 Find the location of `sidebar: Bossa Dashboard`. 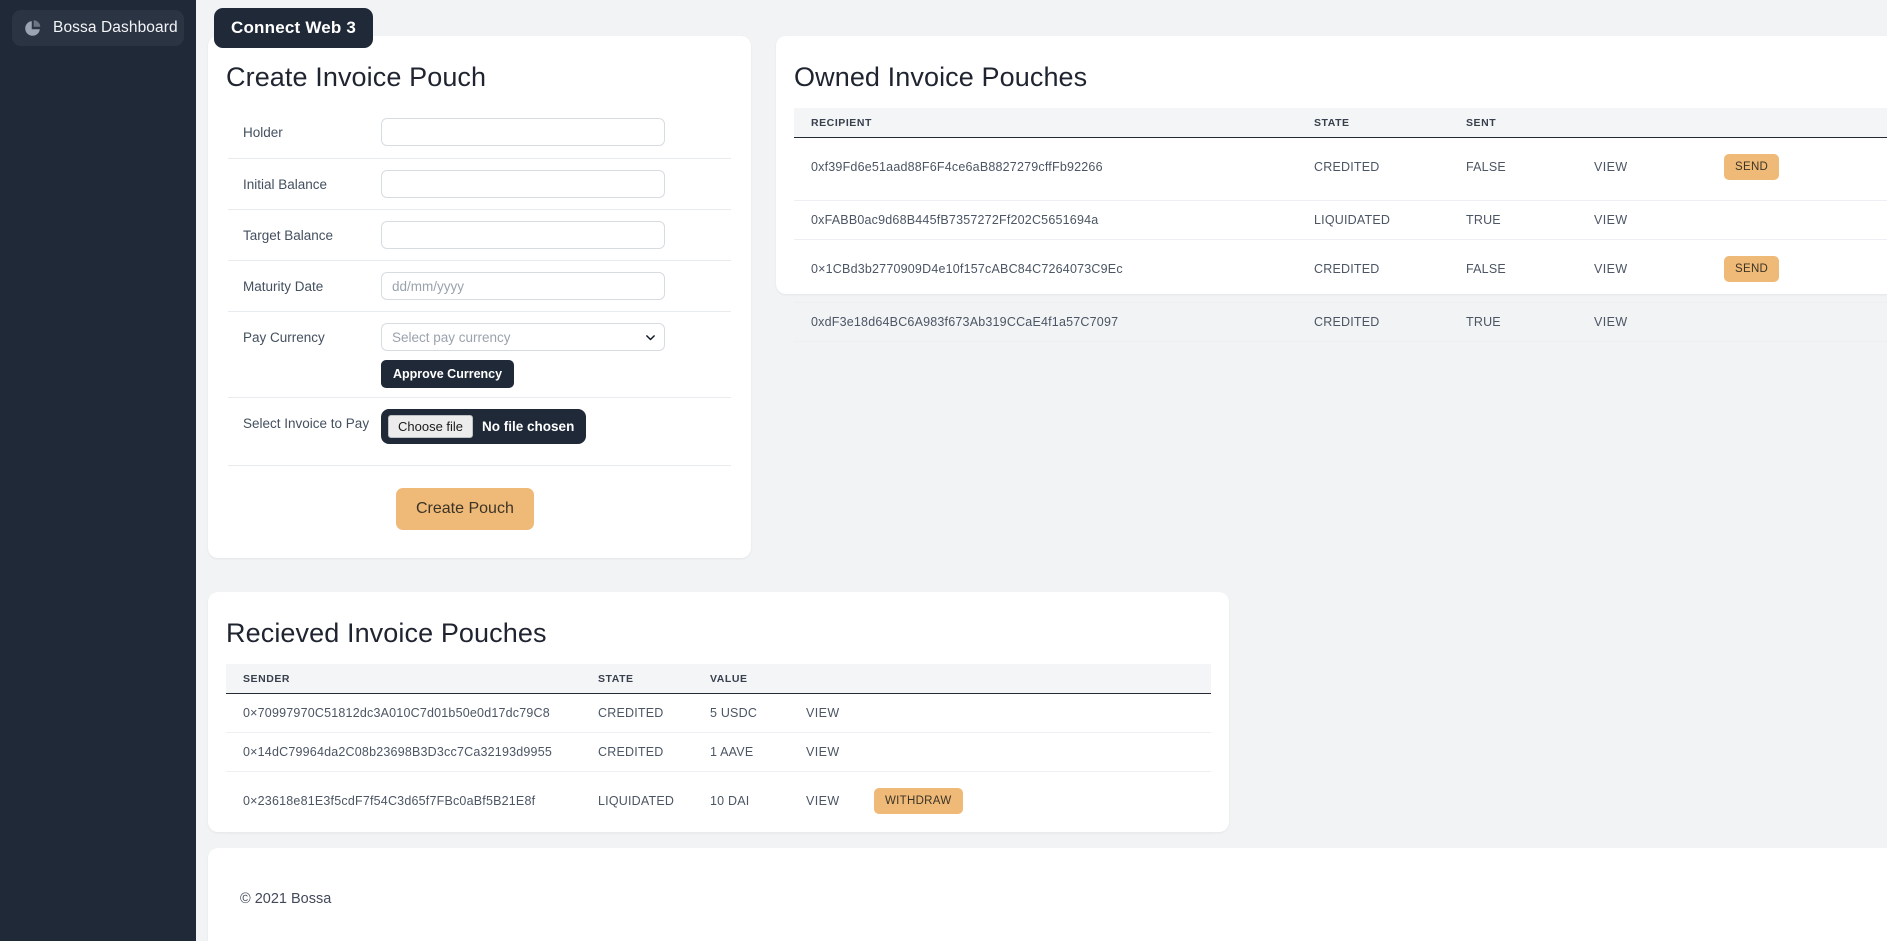

sidebar: Bossa Dashboard is located at coordinates (98, 470).